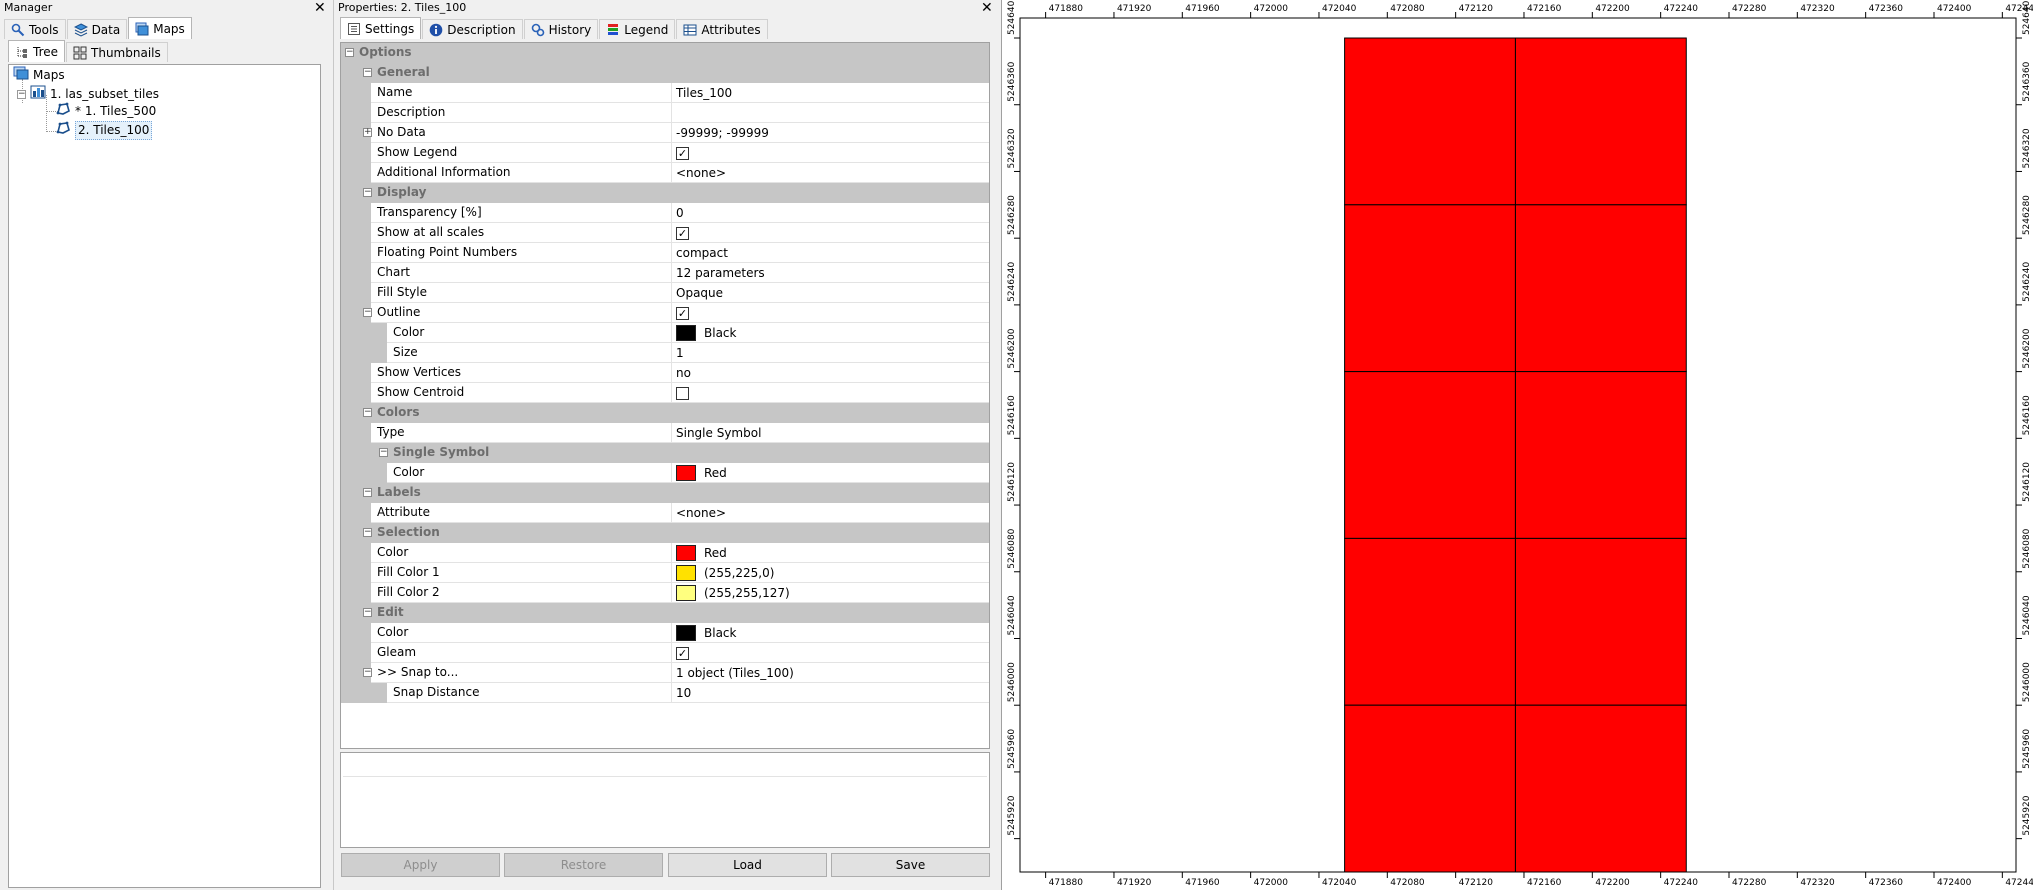 The width and height of the screenshot is (2033, 890). I want to click on property-category: − Single Symbol, so click(665, 453).